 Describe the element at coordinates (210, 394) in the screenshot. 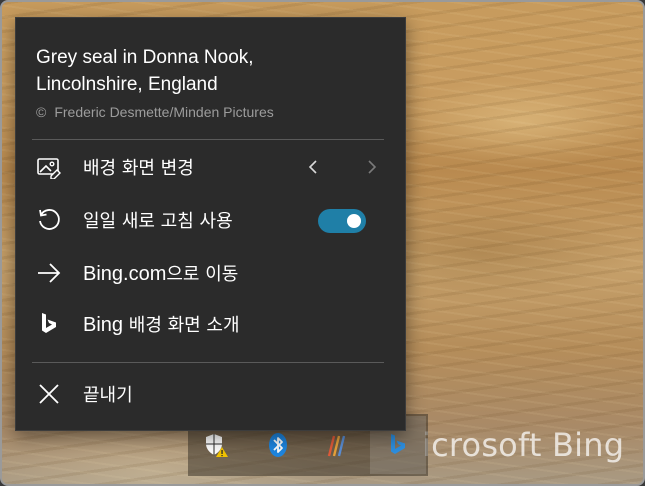

I see `menu-item-exit: 끝내기` at that location.